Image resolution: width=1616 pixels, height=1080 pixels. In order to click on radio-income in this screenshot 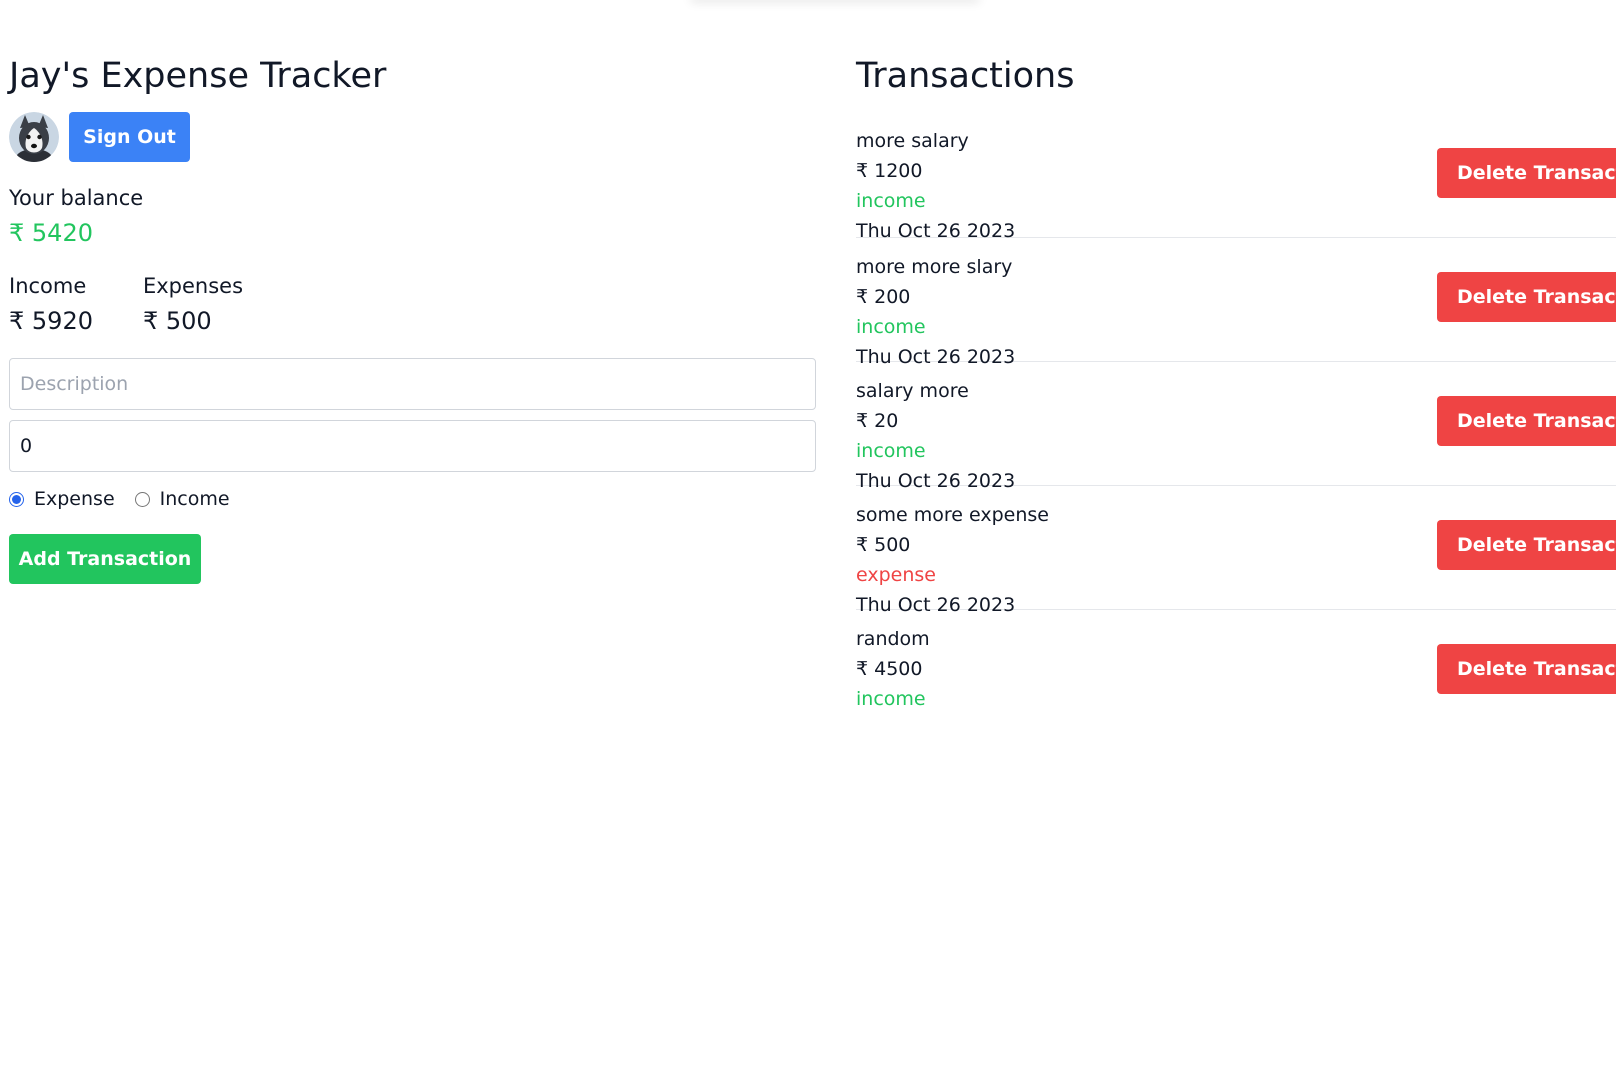, I will do `click(142, 499)`.